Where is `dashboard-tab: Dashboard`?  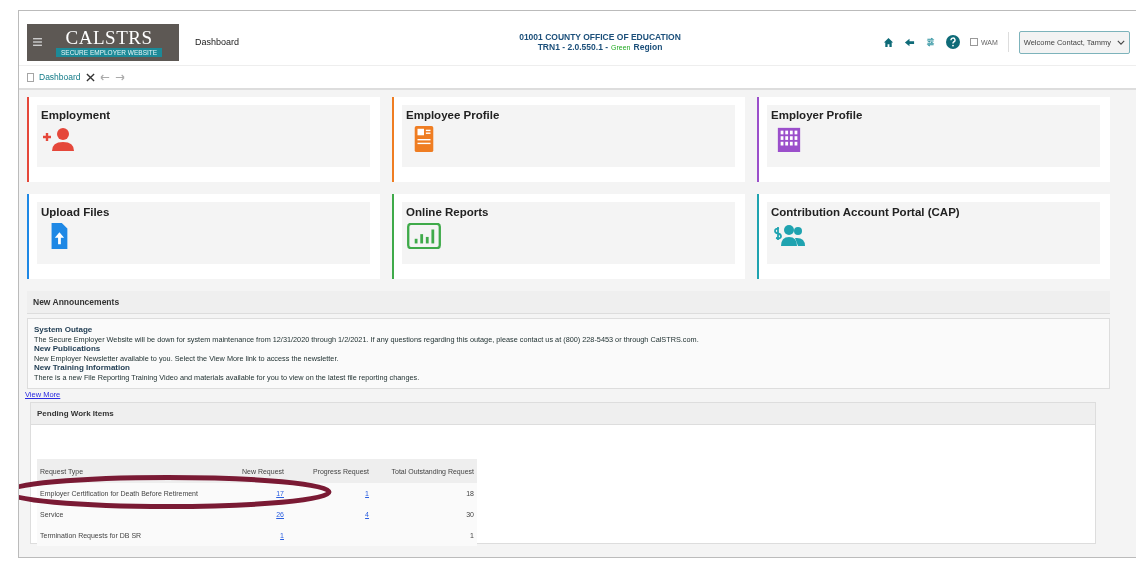
dashboard-tab: Dashboard is located at coordinates (60, 77).